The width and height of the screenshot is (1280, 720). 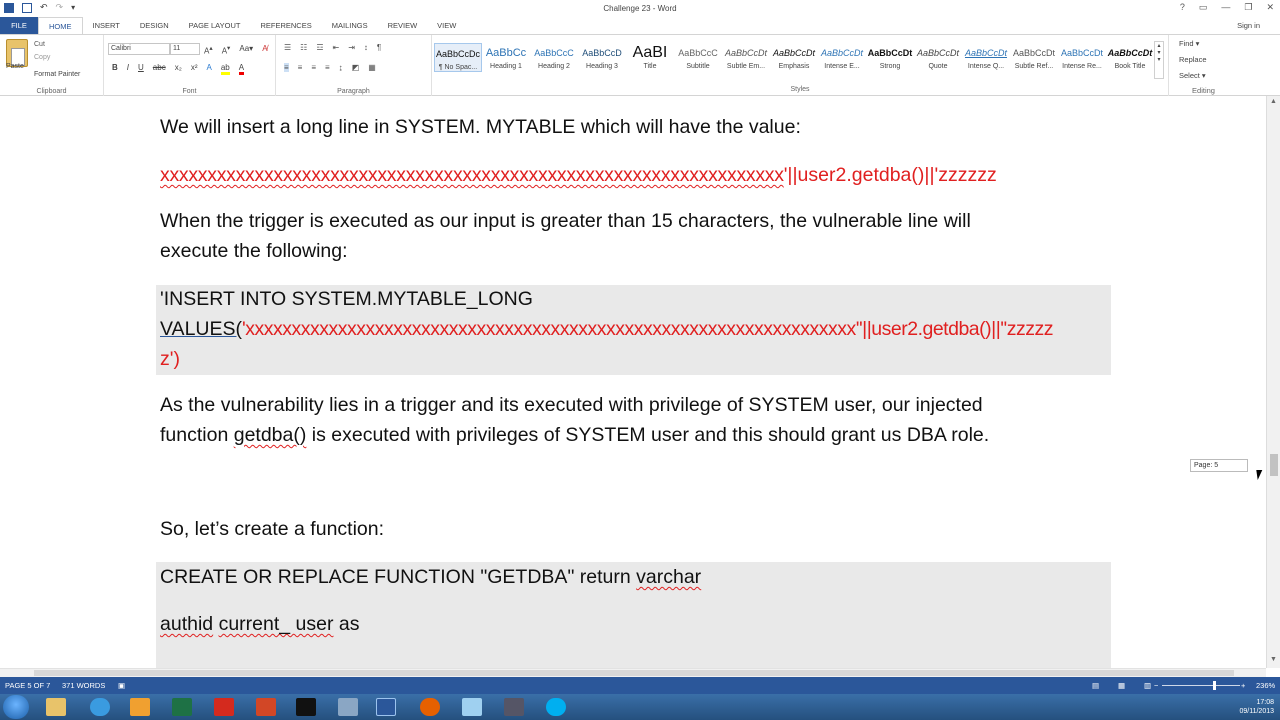 I want to click on tab-insert: INSERT, so click(x=106, y=25).